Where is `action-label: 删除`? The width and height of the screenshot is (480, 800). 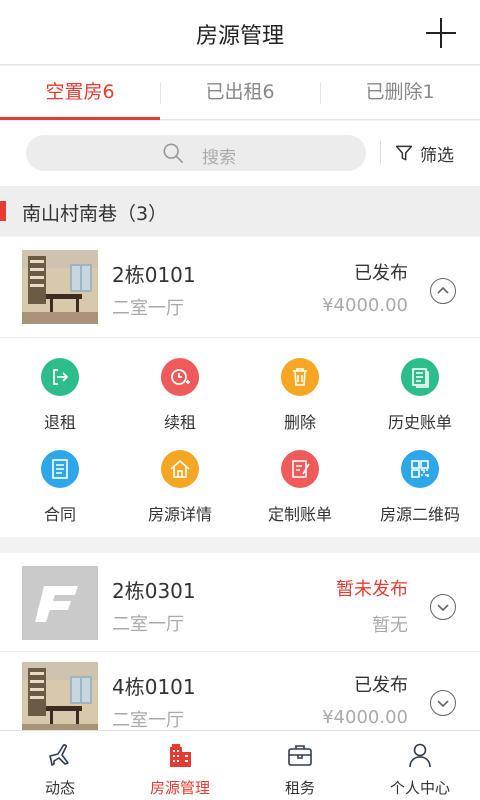
action-label: 删除 is located at coordinates (299, 422).